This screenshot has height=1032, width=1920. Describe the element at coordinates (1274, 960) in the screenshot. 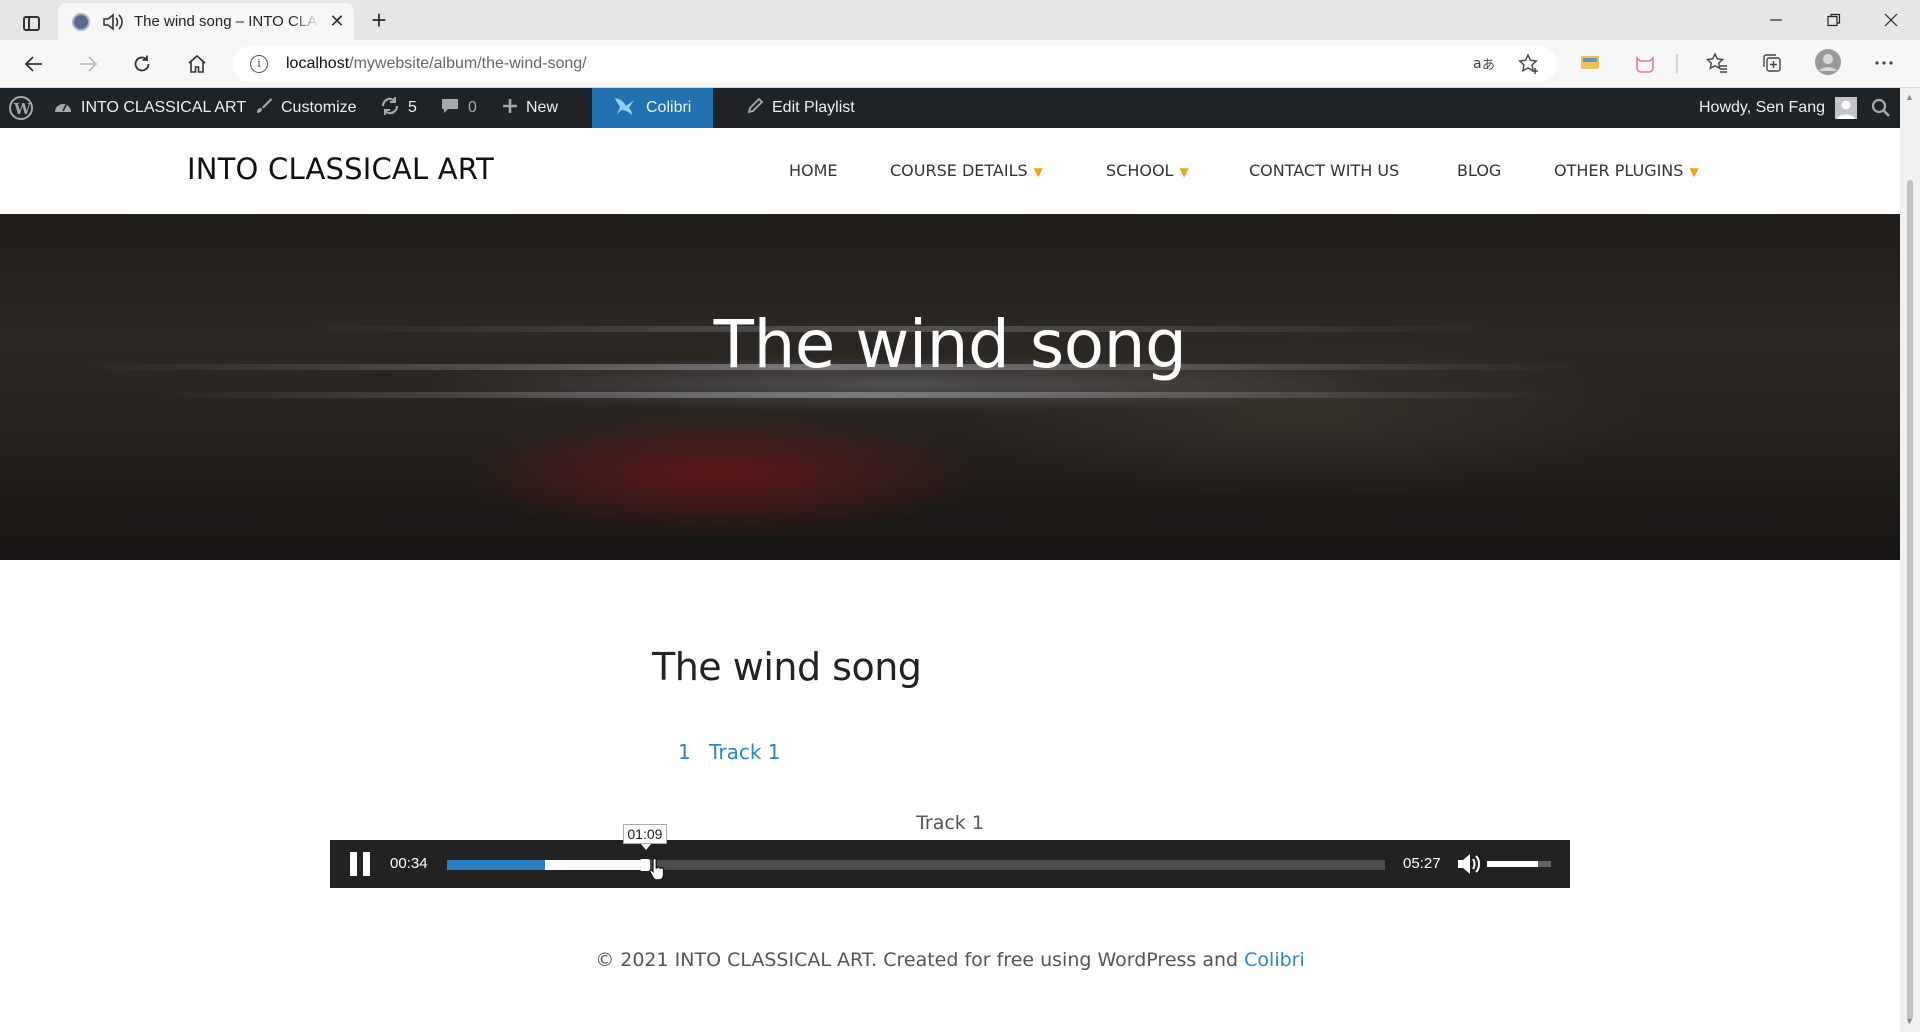

I see `footer-colibri-link: Colibri` at that location.